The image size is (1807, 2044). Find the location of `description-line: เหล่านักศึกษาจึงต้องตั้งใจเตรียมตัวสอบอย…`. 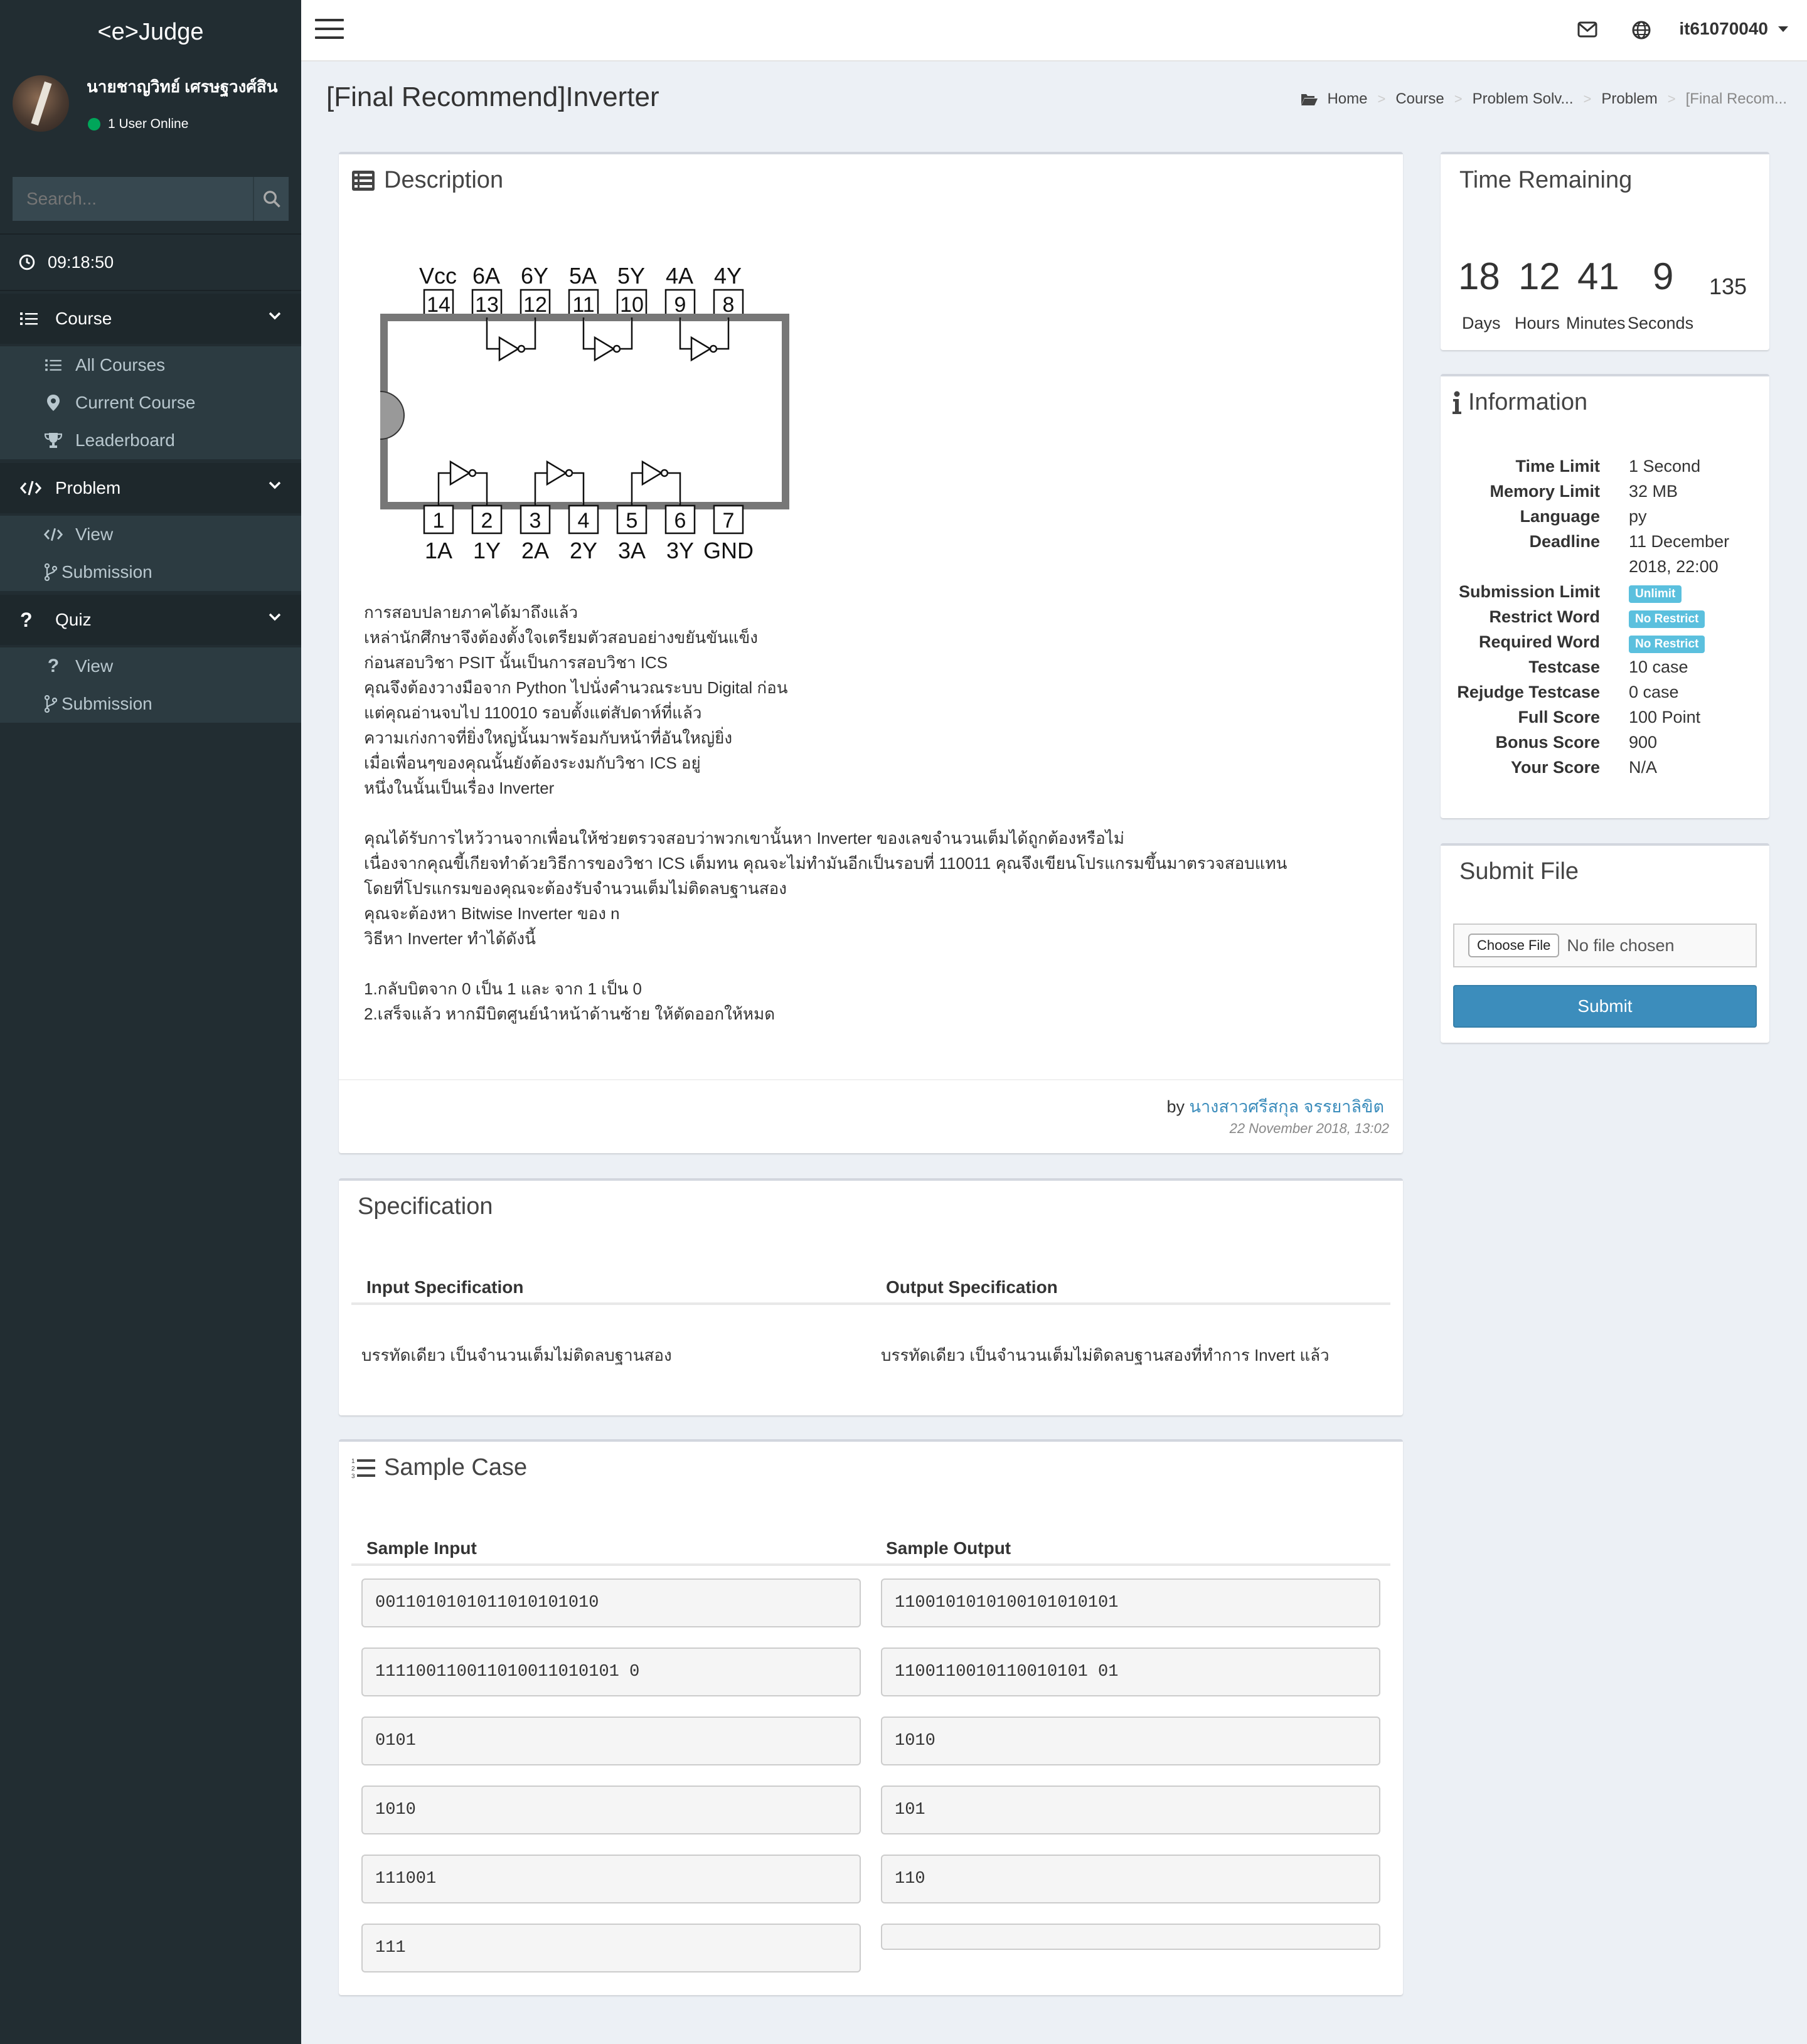

description-line: เหล่านักศึกษาจึงต้องตั้งใจเตรียมตัวสอบอย… is located at coordinates (561, 637).